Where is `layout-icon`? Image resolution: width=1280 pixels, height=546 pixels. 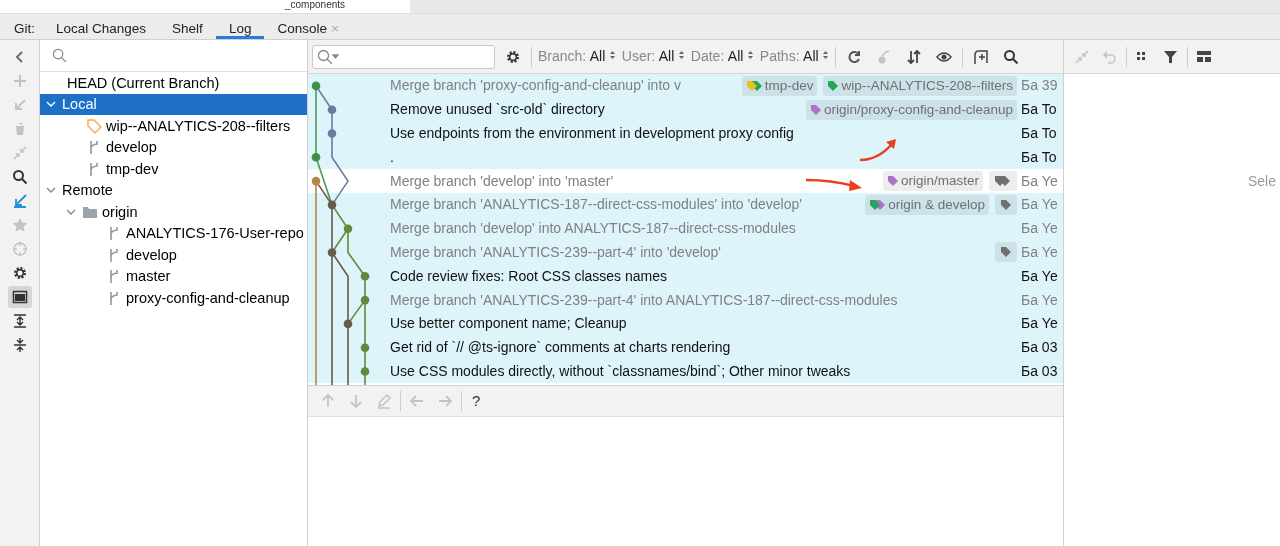
layout-icon is located at coordinates (1204, 56).